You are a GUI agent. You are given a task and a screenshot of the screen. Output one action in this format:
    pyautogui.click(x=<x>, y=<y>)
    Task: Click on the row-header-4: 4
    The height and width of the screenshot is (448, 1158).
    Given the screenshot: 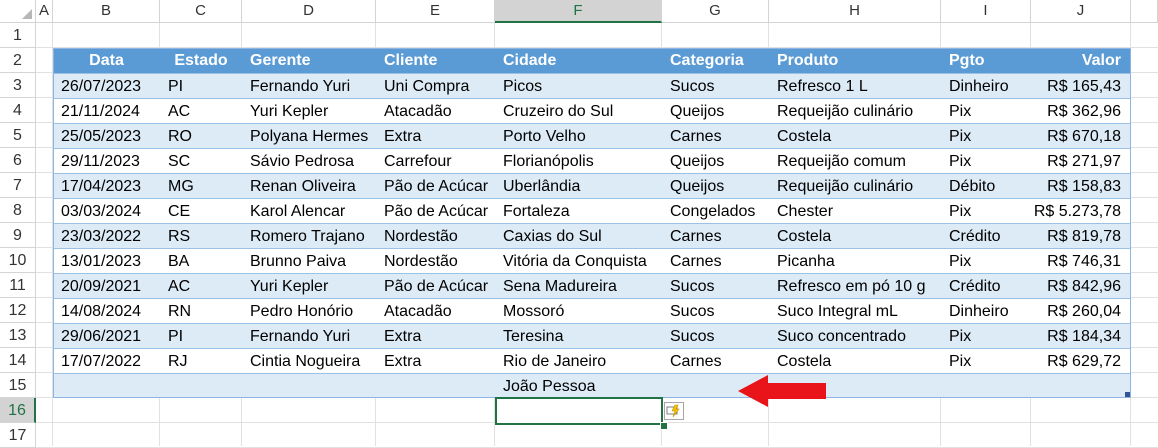 What is the action you would take?
    pyautogui.click(x=18, y=110)
    